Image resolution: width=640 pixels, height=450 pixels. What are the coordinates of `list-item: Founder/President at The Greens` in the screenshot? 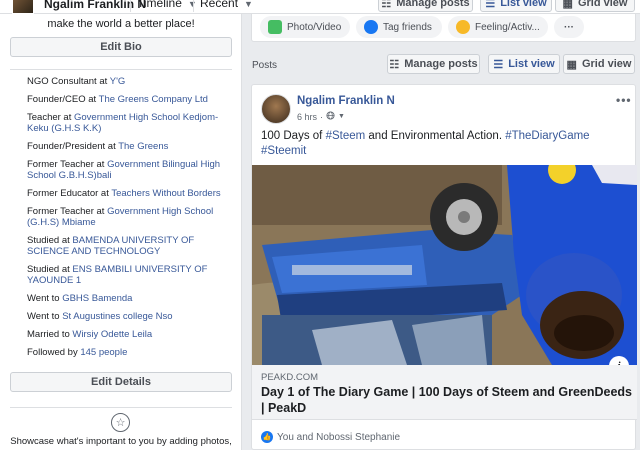 It's located at (129, 146).